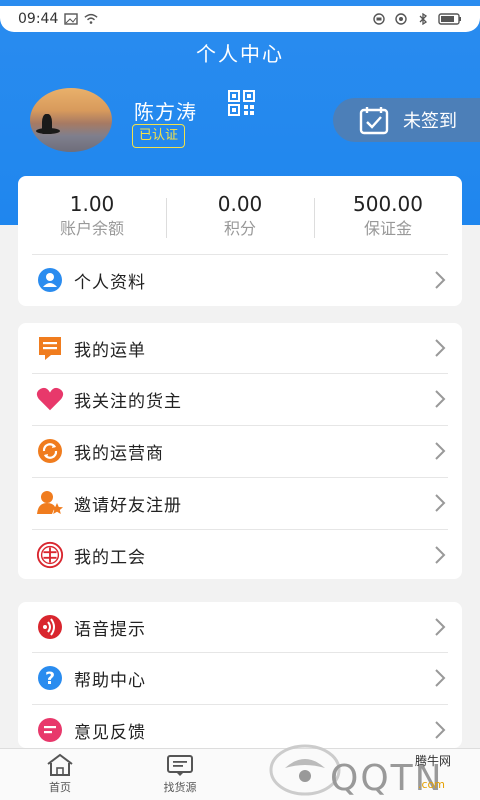  What do you see at coordinates (159, 136) in the screenshot?
I see `verified-badge: 已认证` at bounding box center [159, 136].